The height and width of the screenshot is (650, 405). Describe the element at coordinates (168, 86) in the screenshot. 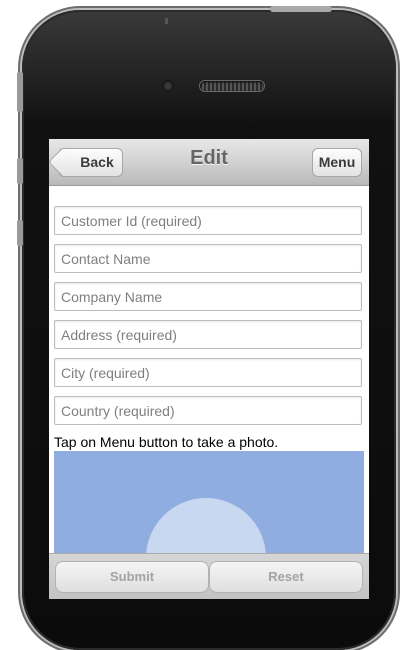

I see `front-camera-icon` at that location.